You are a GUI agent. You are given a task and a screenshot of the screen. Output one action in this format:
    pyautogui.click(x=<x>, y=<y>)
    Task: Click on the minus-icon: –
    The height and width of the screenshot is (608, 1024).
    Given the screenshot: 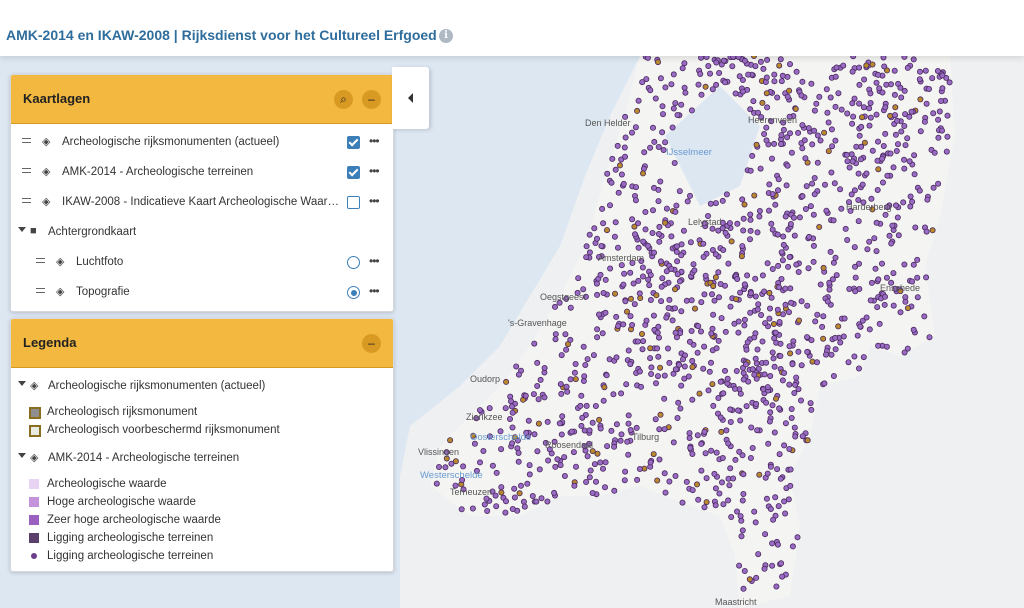 What is the action you would take?
    pyautogui.click(x=371, y=99)
    